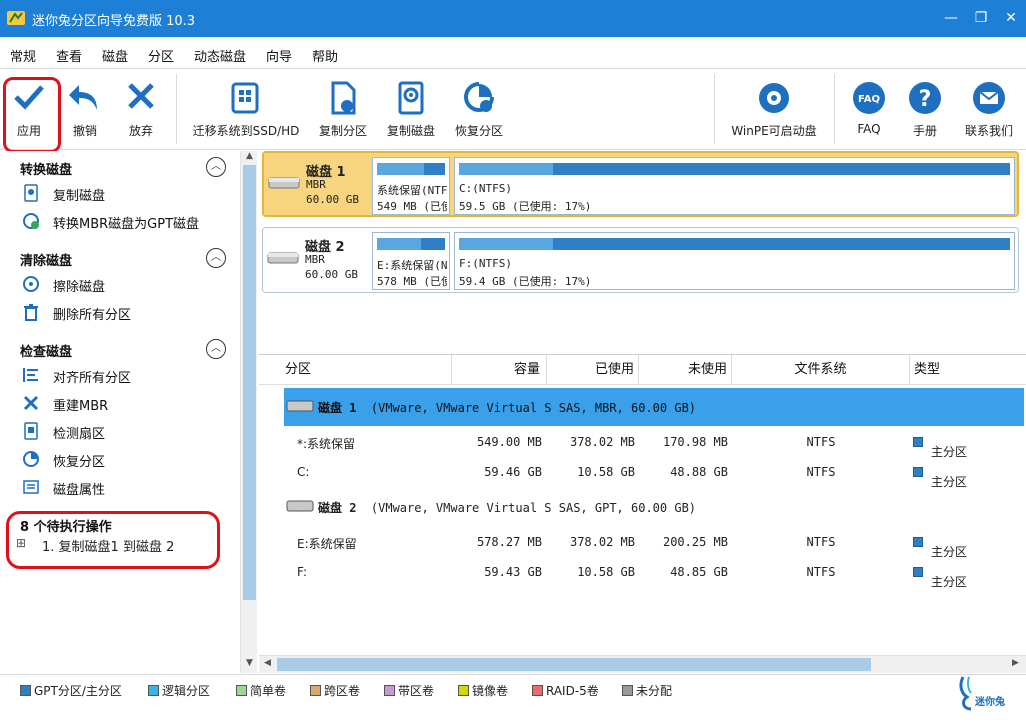  I want to click on column-header-filesystem: 文件系统, so click(821, 370).